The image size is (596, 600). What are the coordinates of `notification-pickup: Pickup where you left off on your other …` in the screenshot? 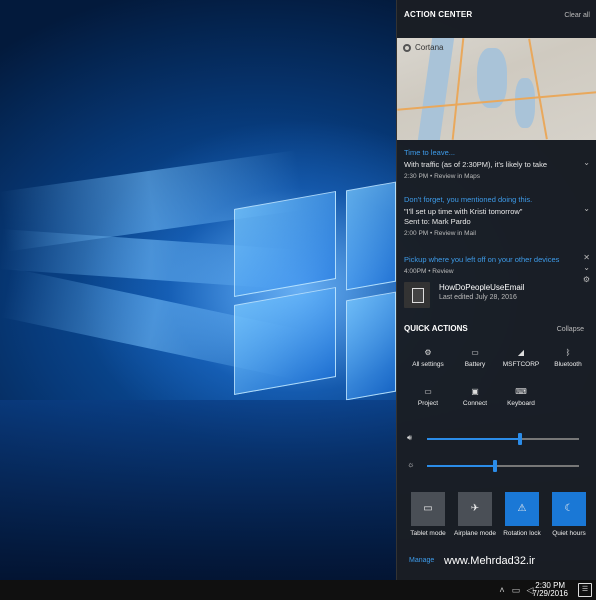 It's located at (497, 265).